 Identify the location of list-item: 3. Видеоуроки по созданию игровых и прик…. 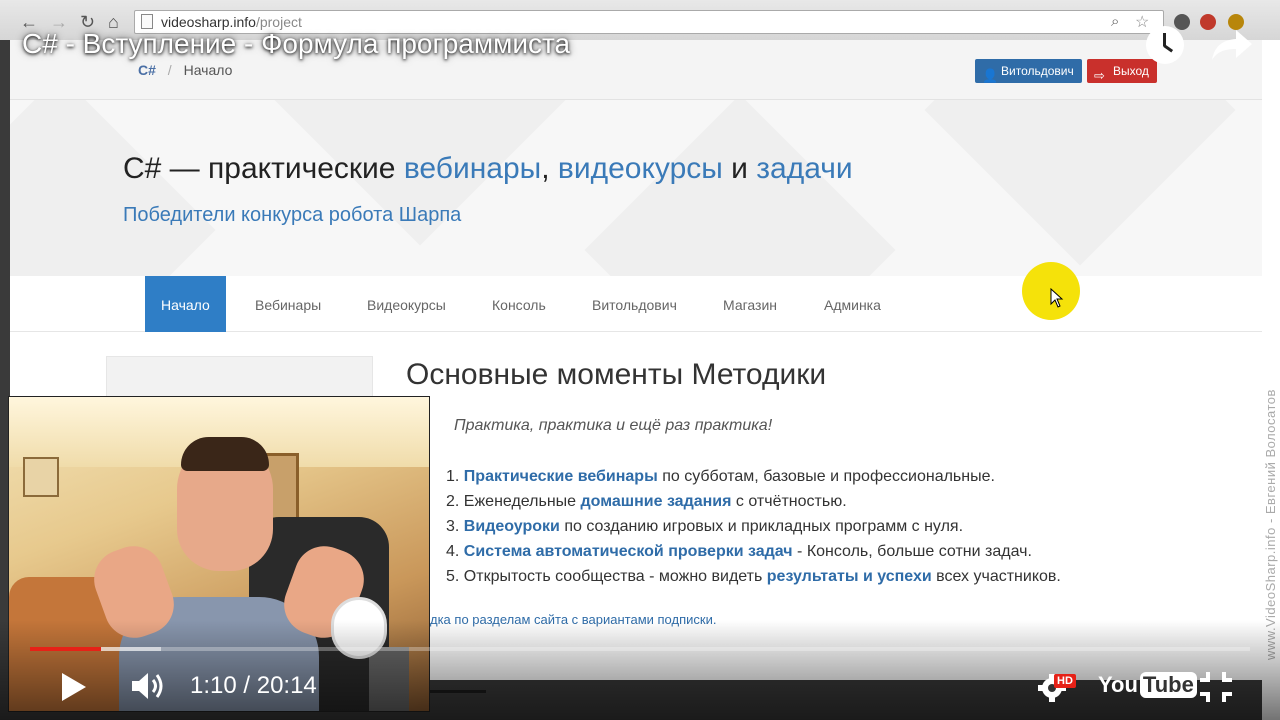
(705, 526).